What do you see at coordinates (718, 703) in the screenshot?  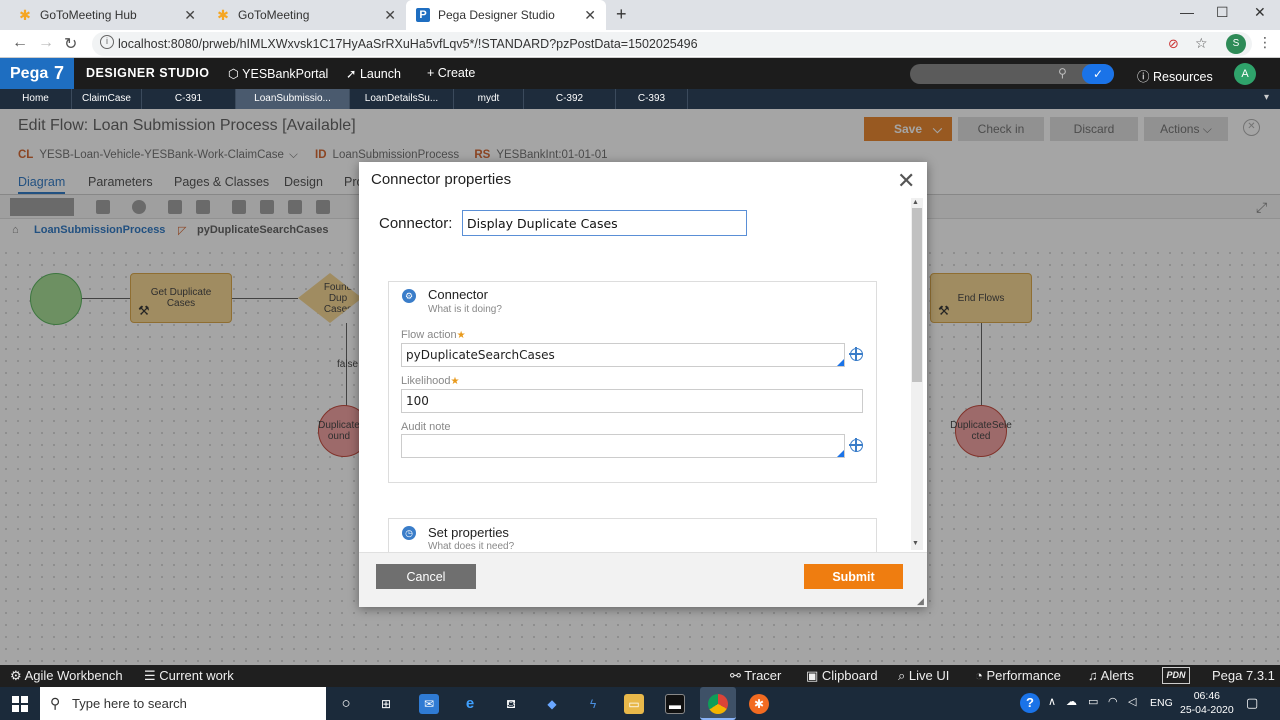 I see `chrome-icon` at bounding box center [718, 703].